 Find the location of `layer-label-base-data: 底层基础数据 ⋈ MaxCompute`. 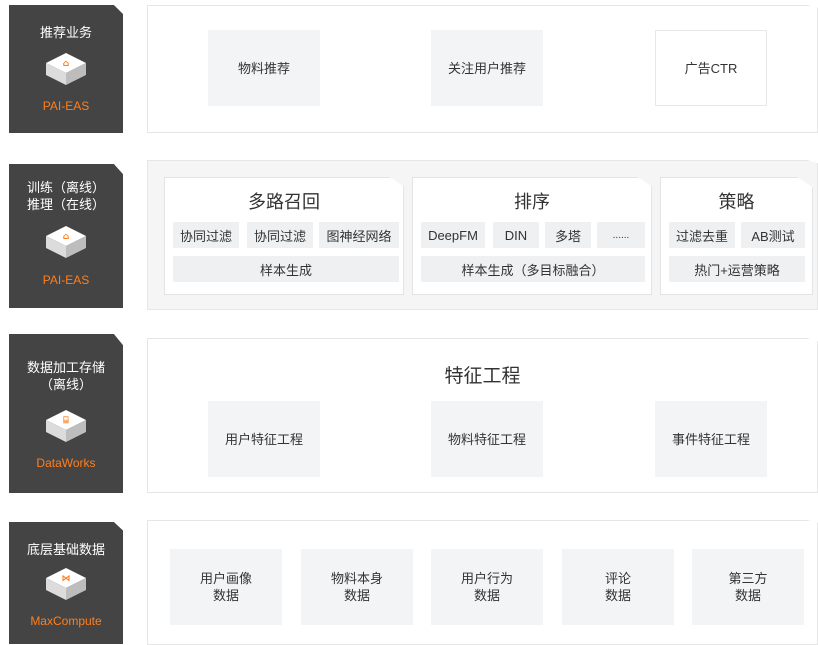

layer-label-base-data: 底层基础数据 ⋈ MaxCompute is located at coordinates (66, 583).